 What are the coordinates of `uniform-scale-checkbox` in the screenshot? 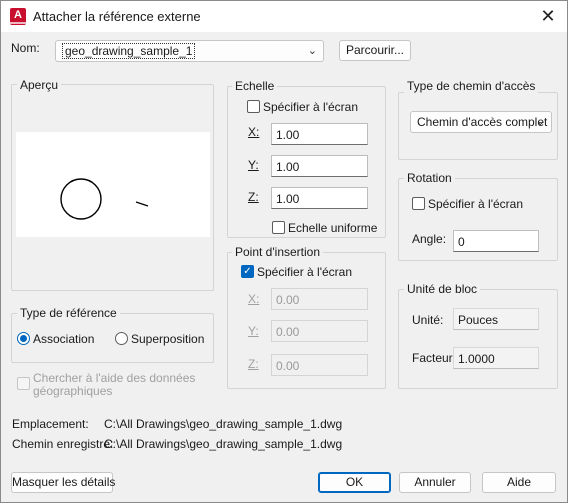 It's located at (278, 227).